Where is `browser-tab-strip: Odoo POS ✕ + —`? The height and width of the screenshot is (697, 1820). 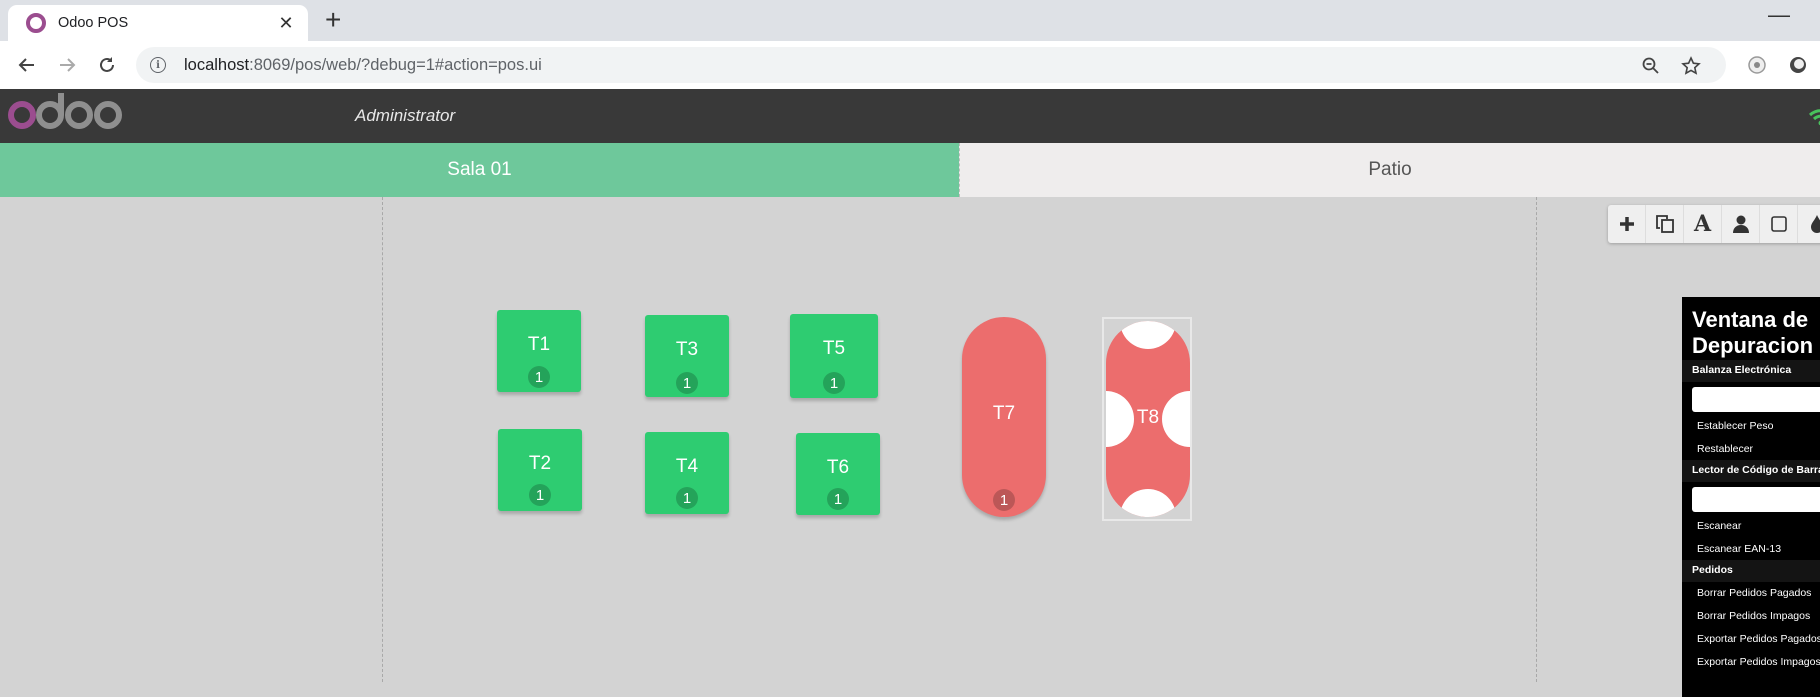
browser-tab-strip: Odoo POS ✕ + — is located at coordinates (910, 20).